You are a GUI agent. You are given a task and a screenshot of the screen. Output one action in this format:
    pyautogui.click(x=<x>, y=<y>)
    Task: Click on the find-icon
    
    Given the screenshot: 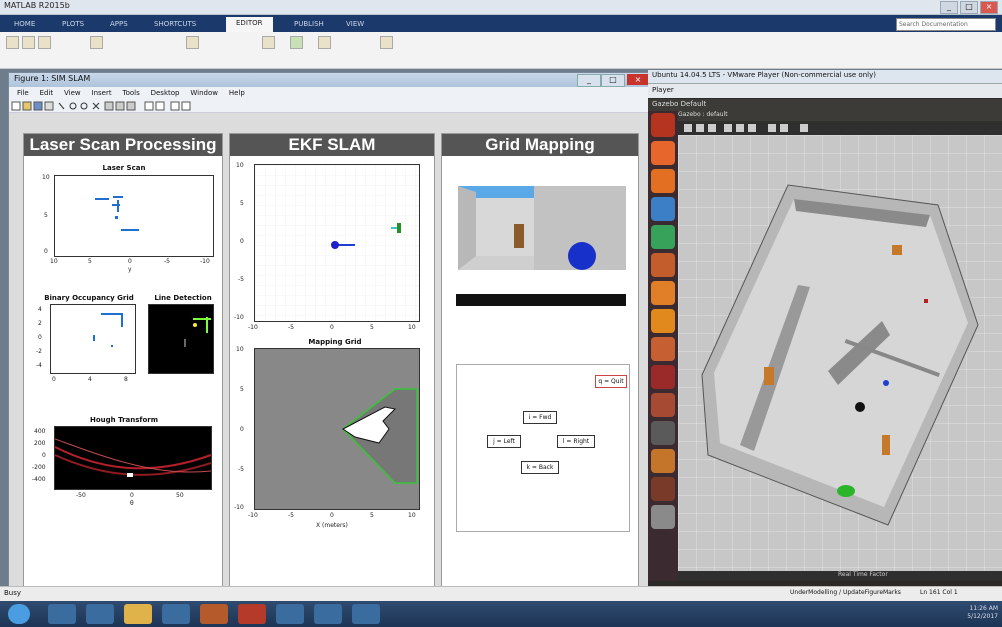 What is the action you would take?
    pyautogui.click(x=96, y=42)
    